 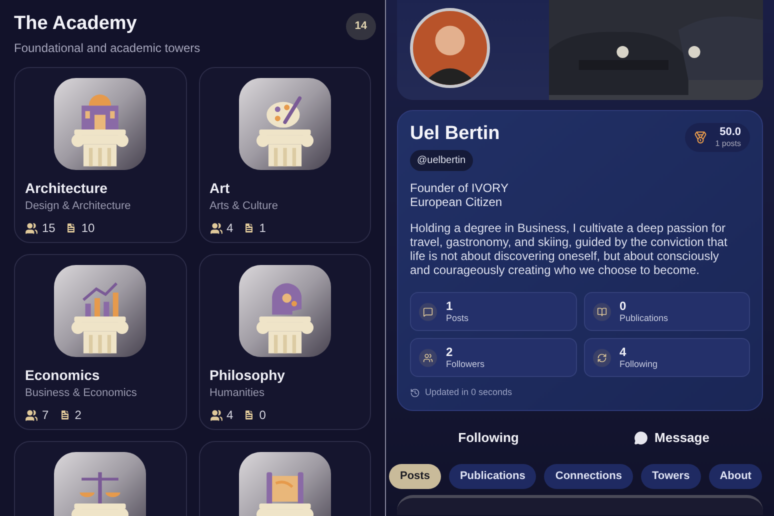 I want to click on tower-category: Design & Architecture, so click(x=78, y=206).